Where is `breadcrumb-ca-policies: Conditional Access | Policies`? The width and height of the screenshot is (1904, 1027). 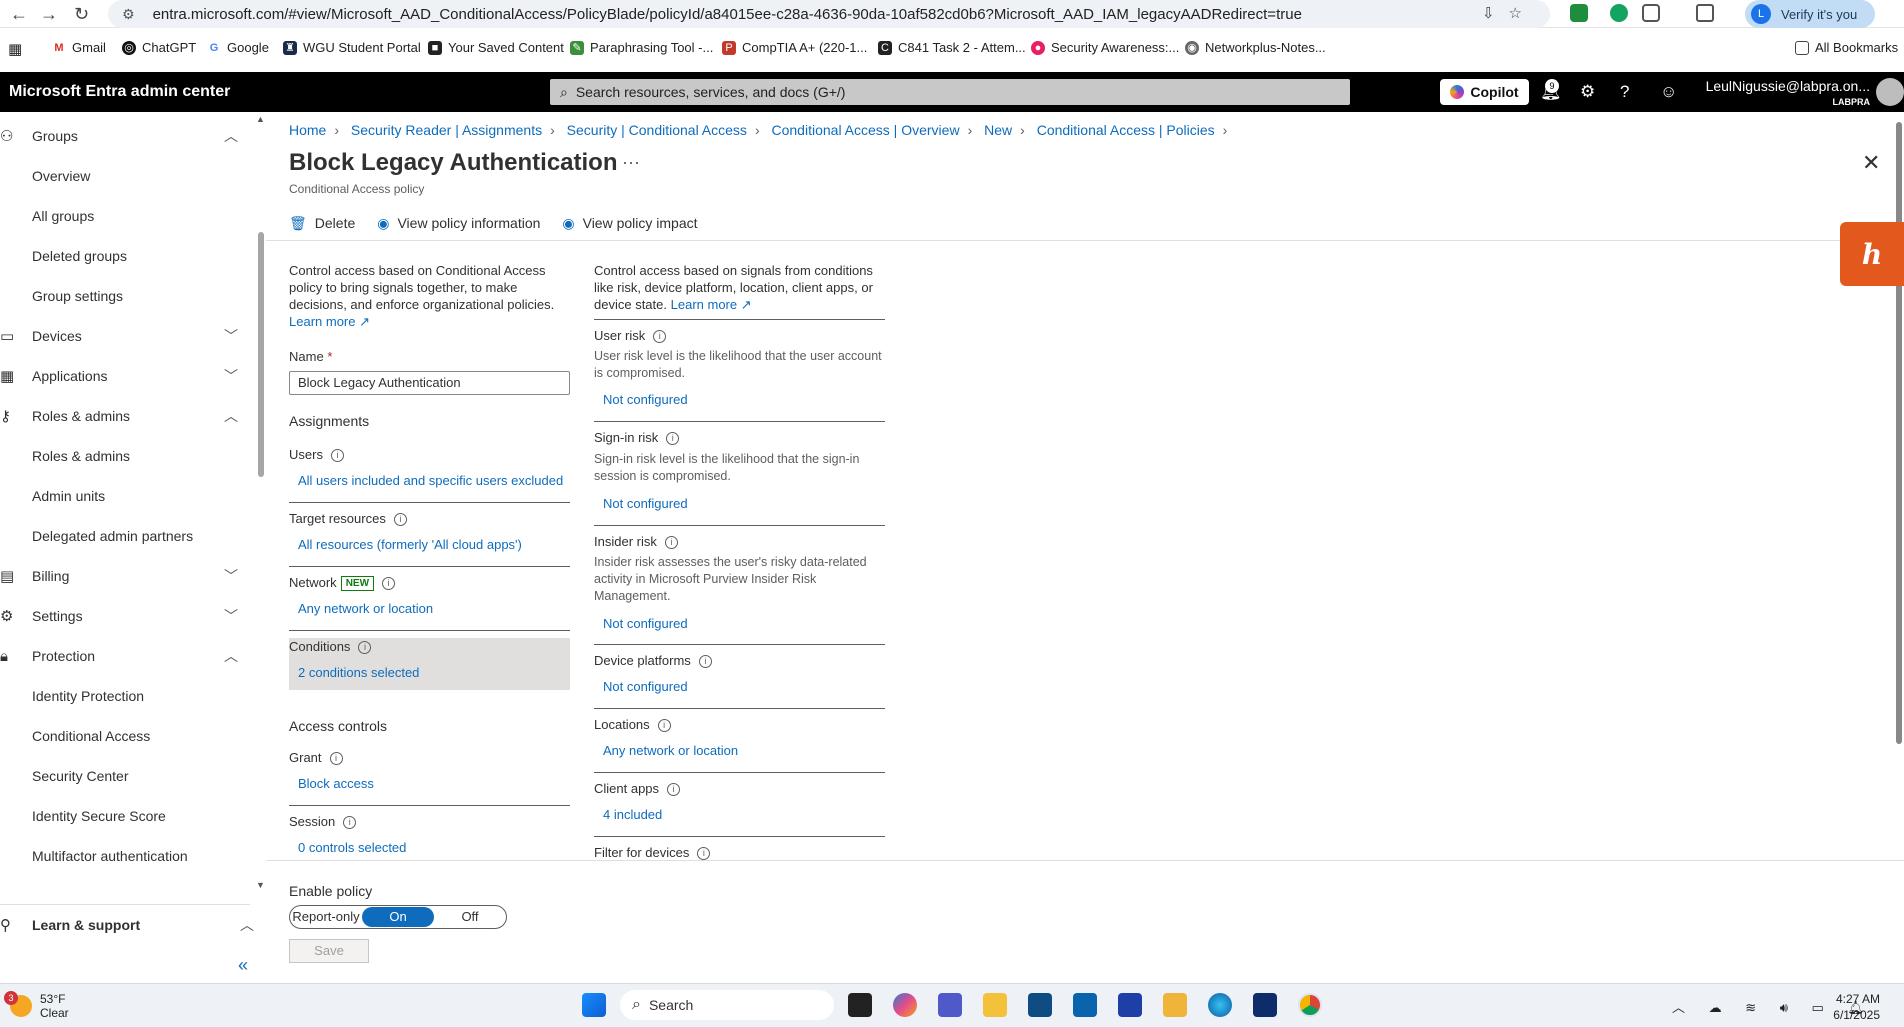 breadcrumb-ca-policies: Conditional Access | Policies is located at coordinates (1126, 130).